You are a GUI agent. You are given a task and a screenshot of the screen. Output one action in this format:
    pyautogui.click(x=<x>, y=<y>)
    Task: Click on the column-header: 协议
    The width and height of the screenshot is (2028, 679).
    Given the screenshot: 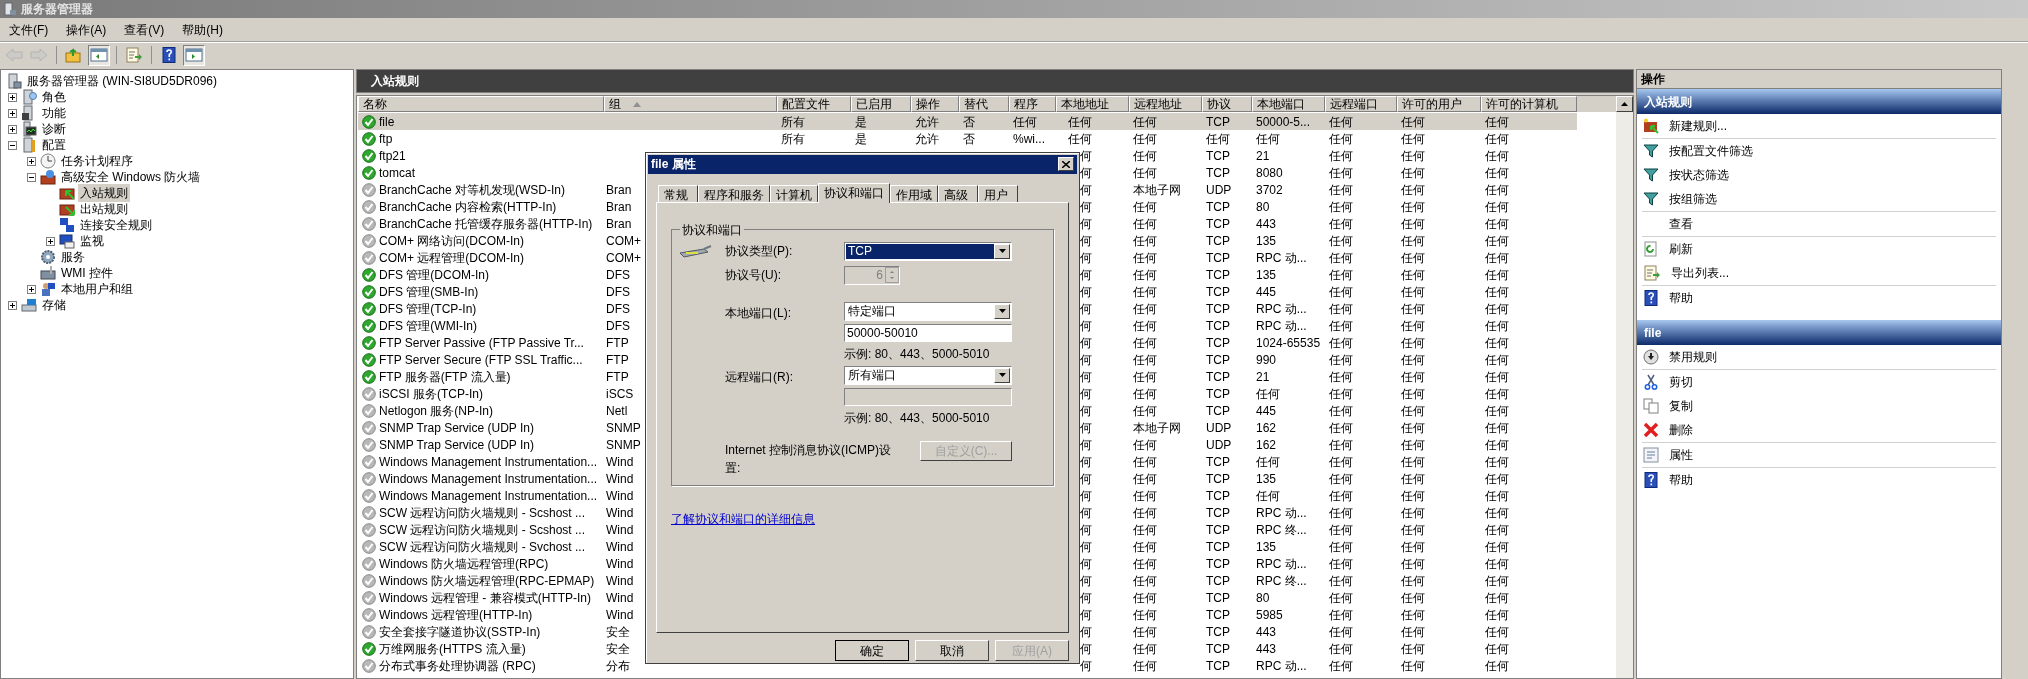 What is the action you would take?
    pyautogui.click(x=1227, y=104)
    